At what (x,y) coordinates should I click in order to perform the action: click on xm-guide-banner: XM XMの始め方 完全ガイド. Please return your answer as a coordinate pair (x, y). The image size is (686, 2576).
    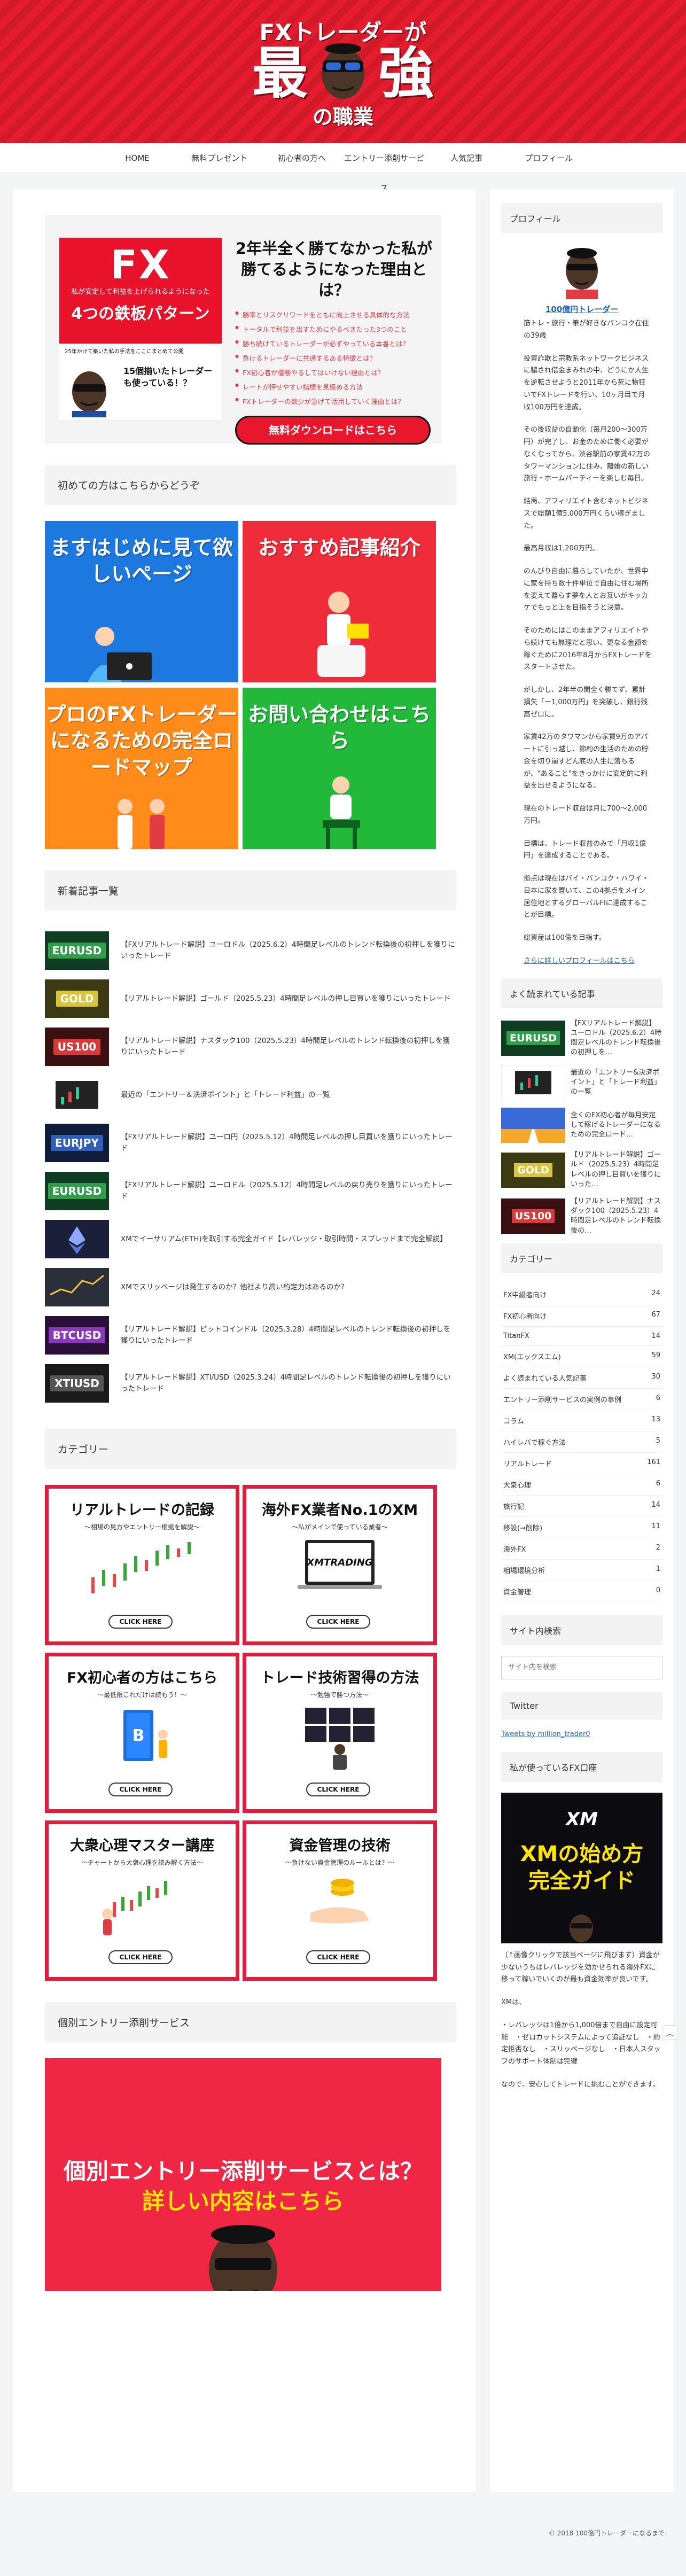
    Looking at the image, I should click on (581, 1867).